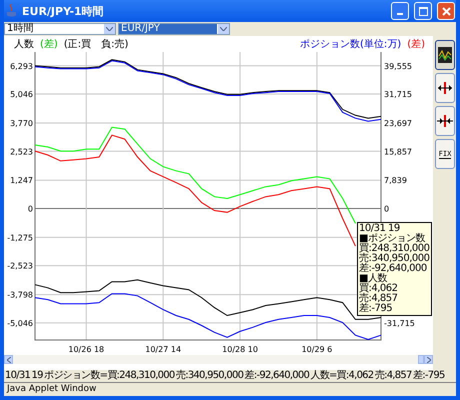  Describe the element at coordinates (21, 66) in the screenshot. I see `y-axis-label: 6,293` at that location.